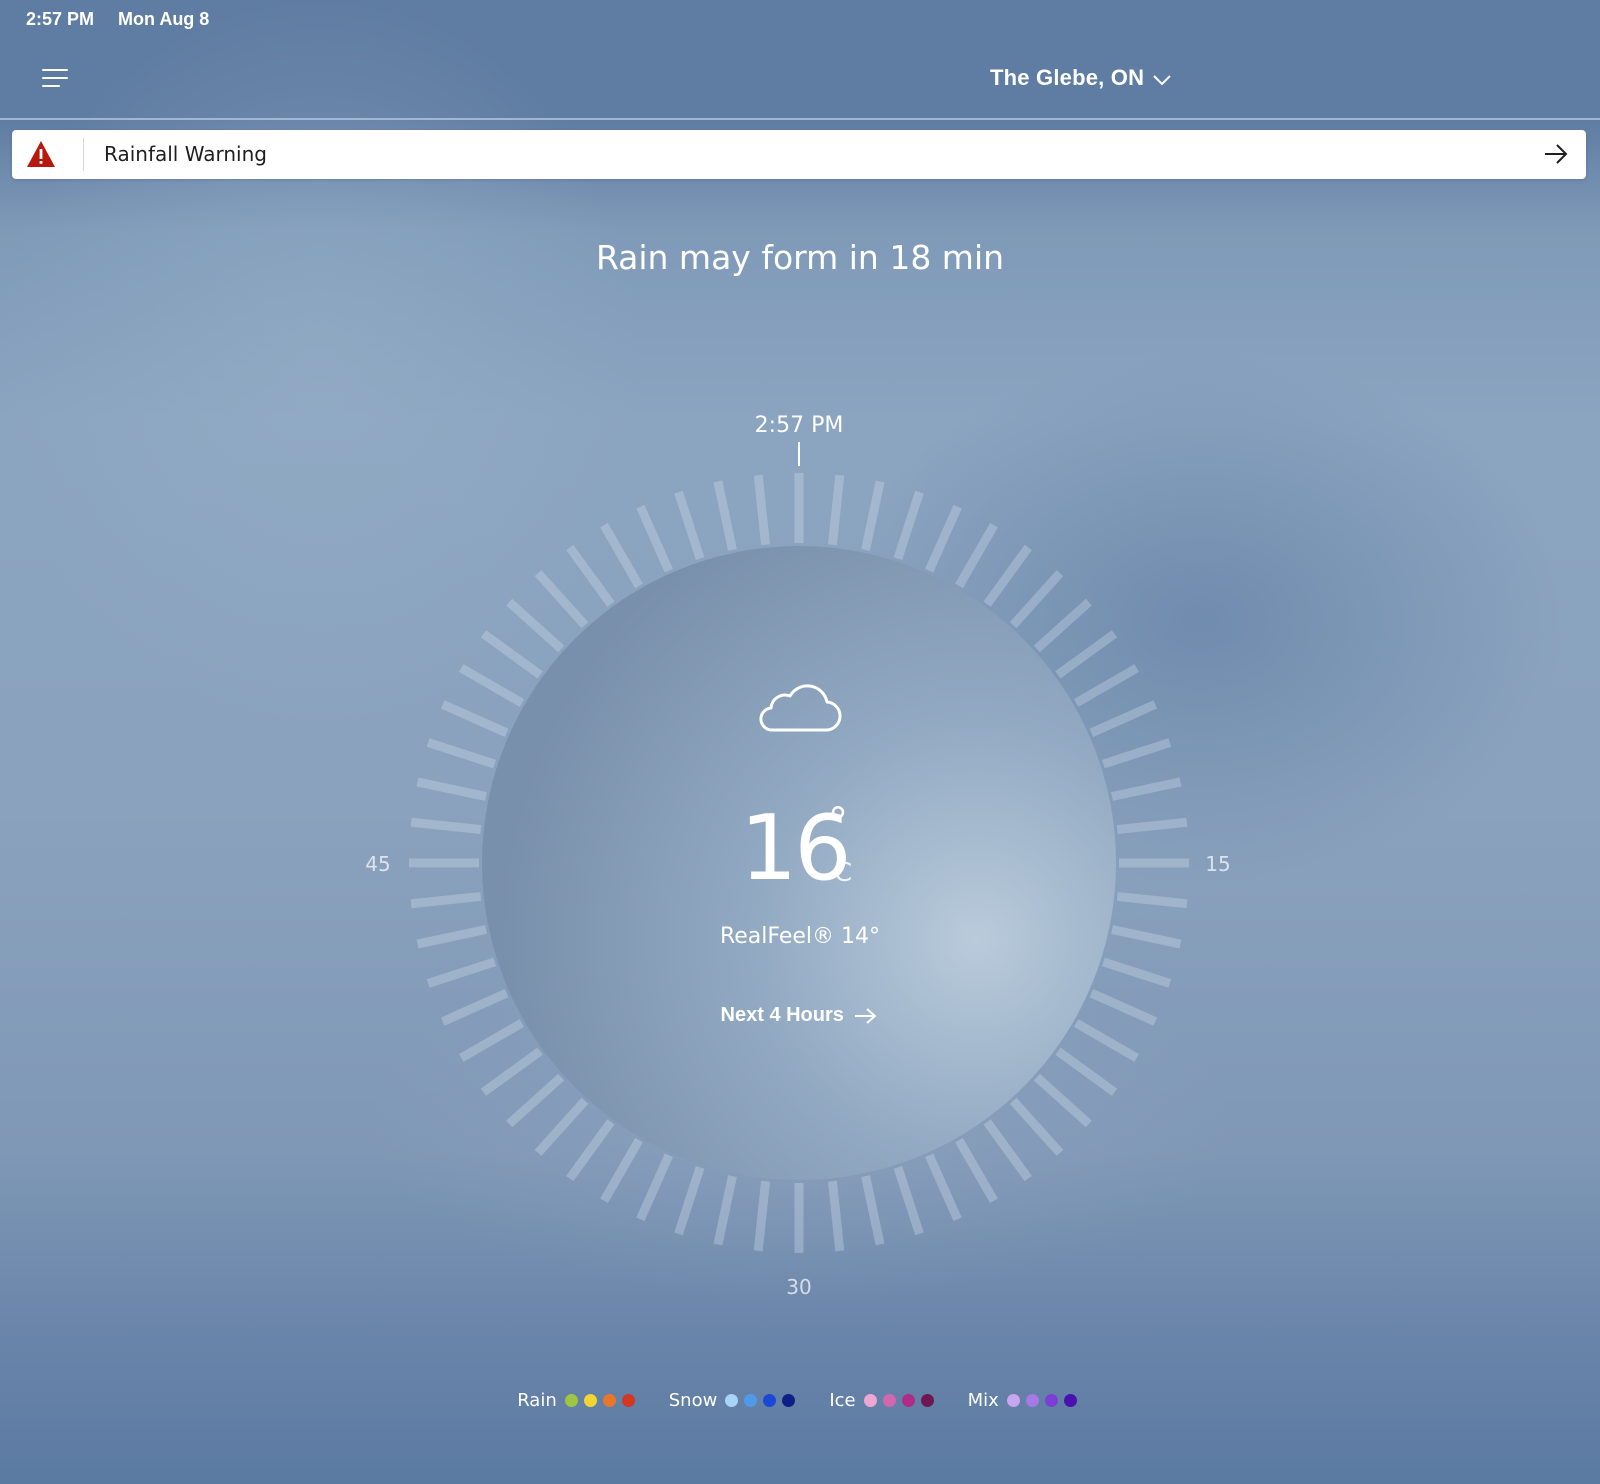 This screenshot has width=1600, height=1484. Describe the element at coordinates (843, 873) in the screenshot. I see `temperature-unit: C` at that location.